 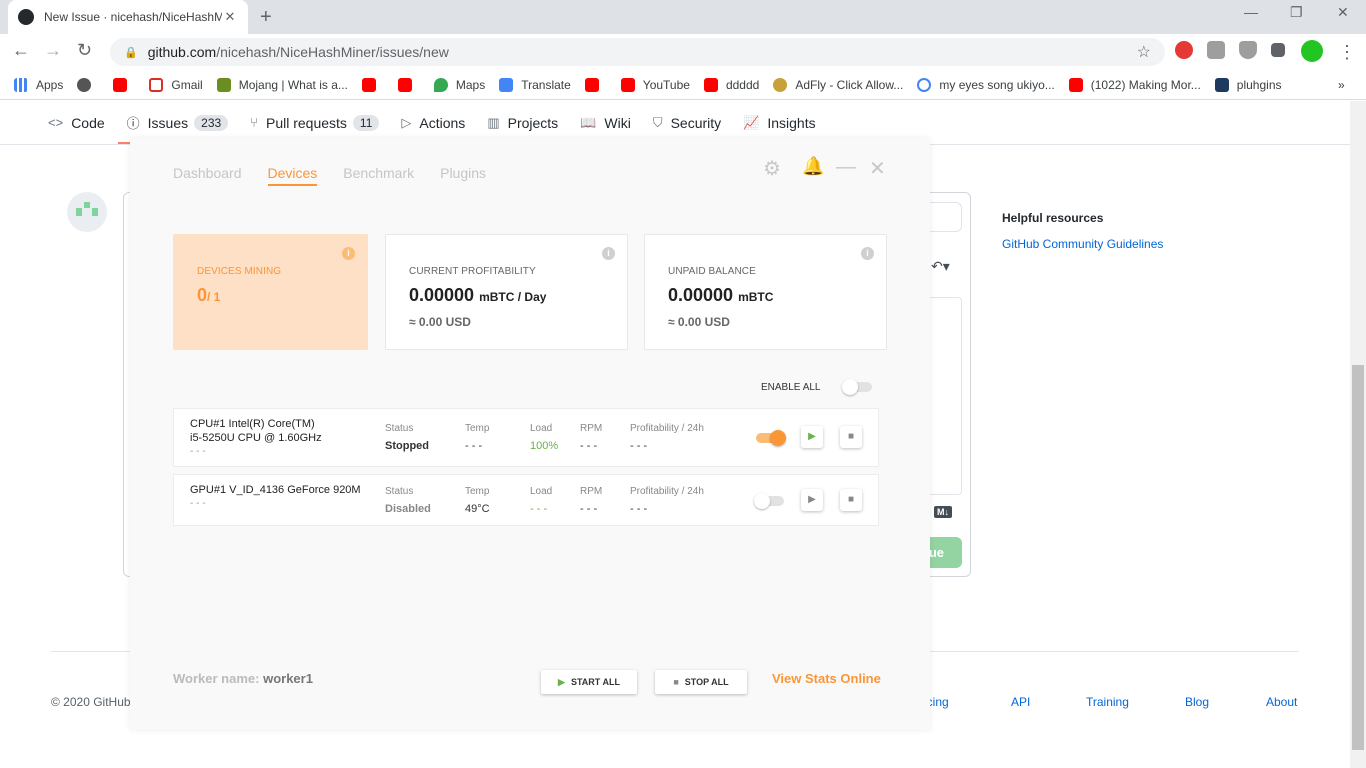 What do you see at coordinates (1341, 85) in the screenshot?
I see `more-bookmarks-icon: »` at bounding box center [1341, 85].